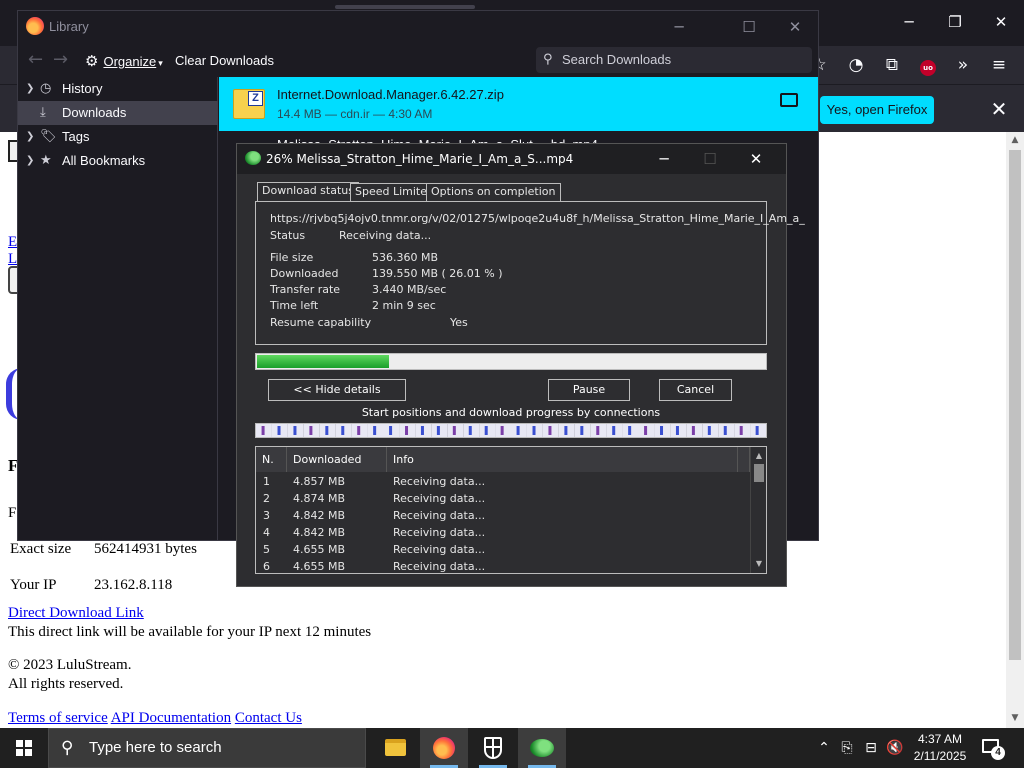 The image size is (1024, 768). I want to click on conn-n: 6, so click(266, 566).